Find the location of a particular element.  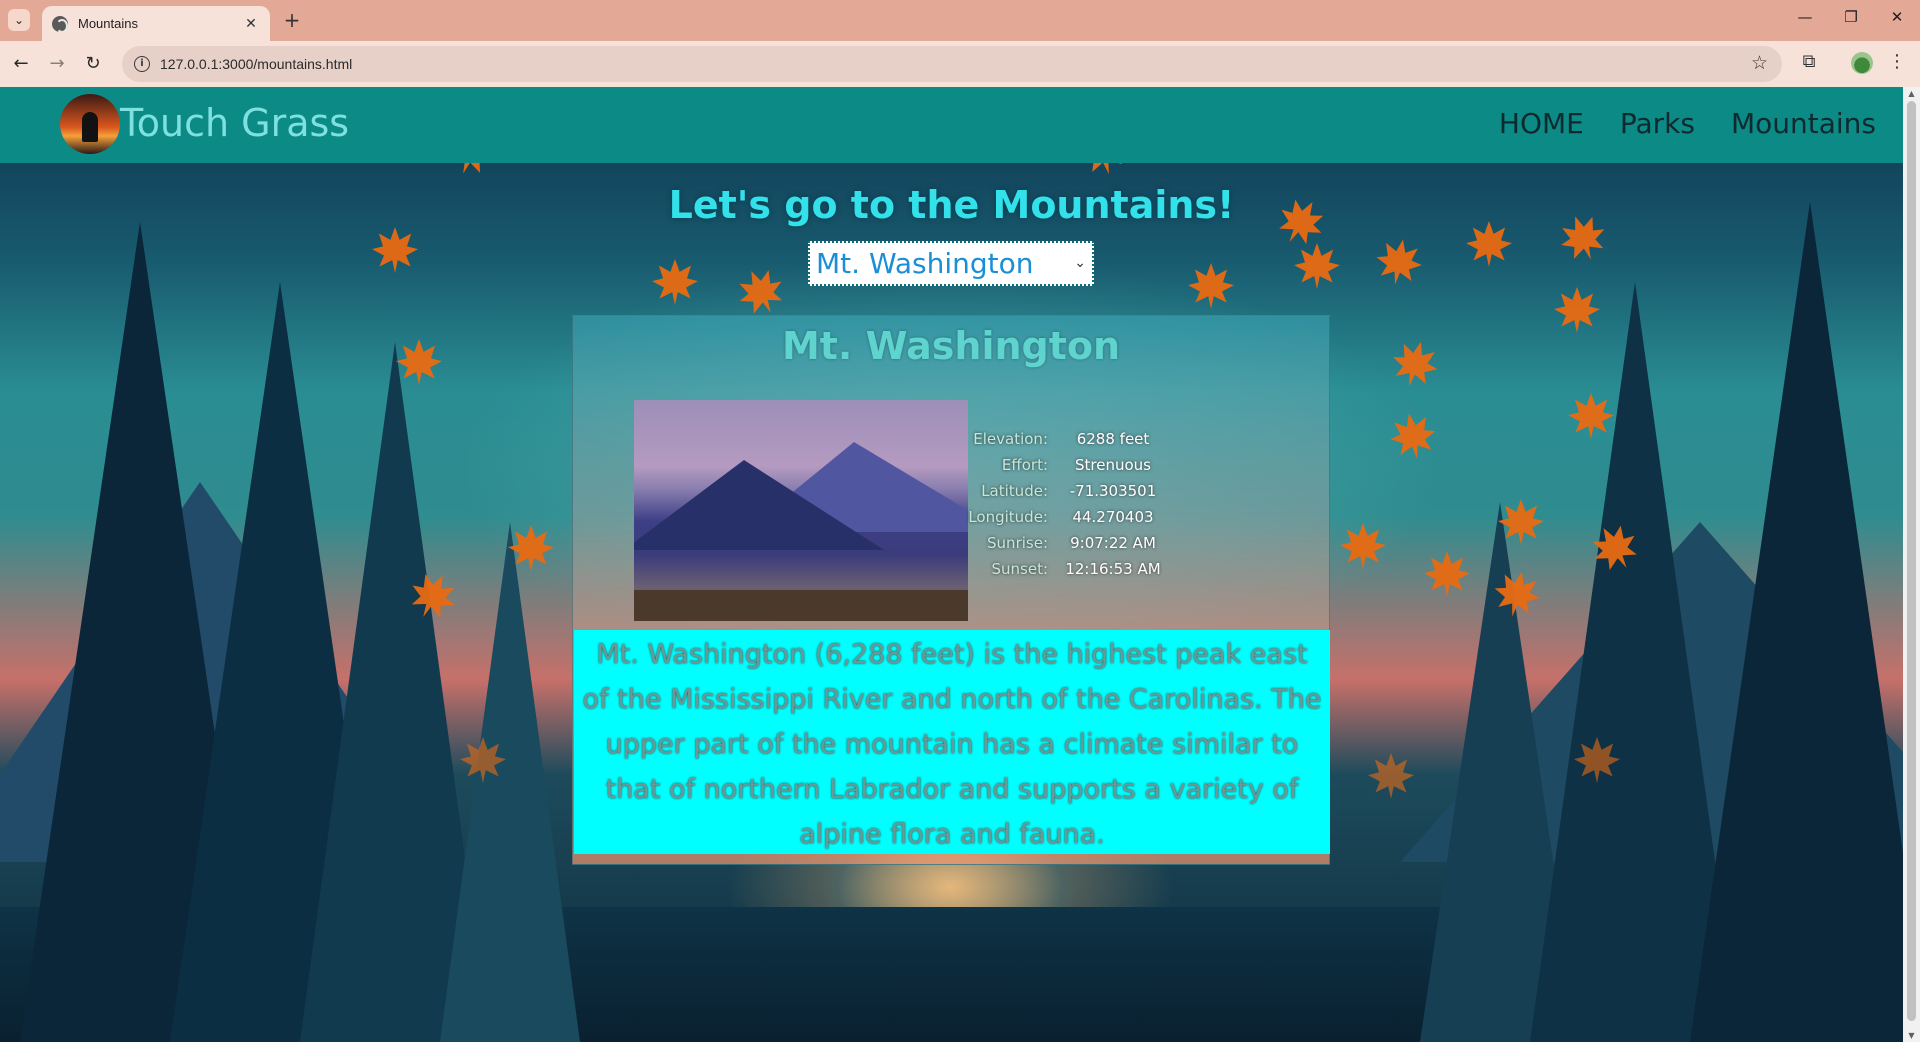

back-icon: ← is located at coordinates (21, 64).